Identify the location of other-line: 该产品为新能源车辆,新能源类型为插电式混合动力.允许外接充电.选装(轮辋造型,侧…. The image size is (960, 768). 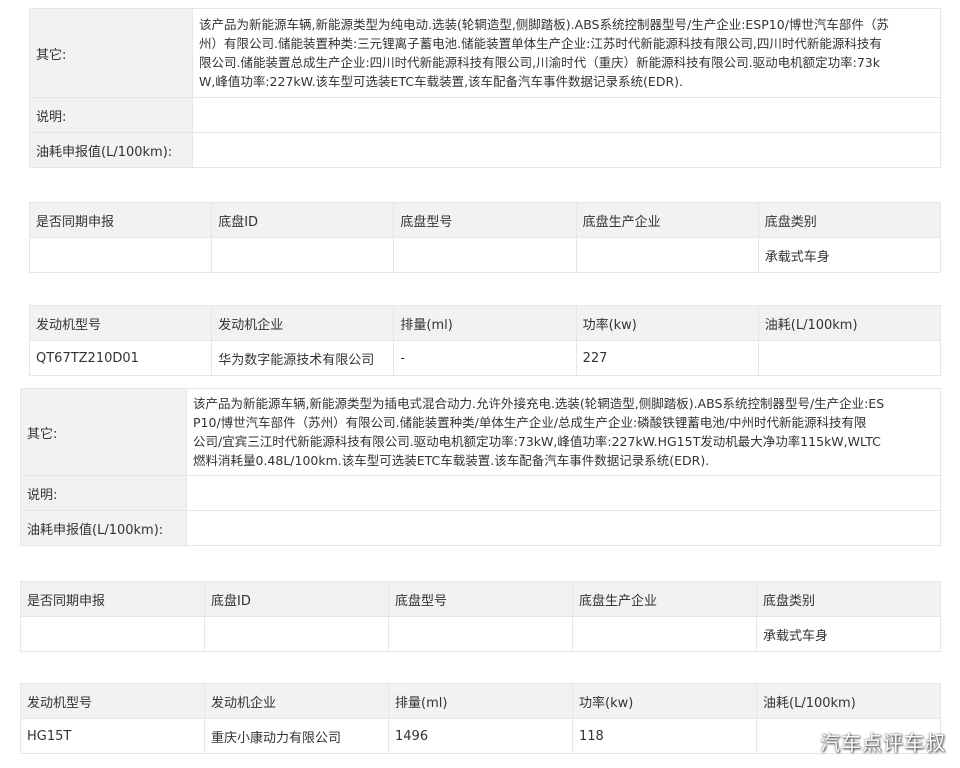
(539, 403).